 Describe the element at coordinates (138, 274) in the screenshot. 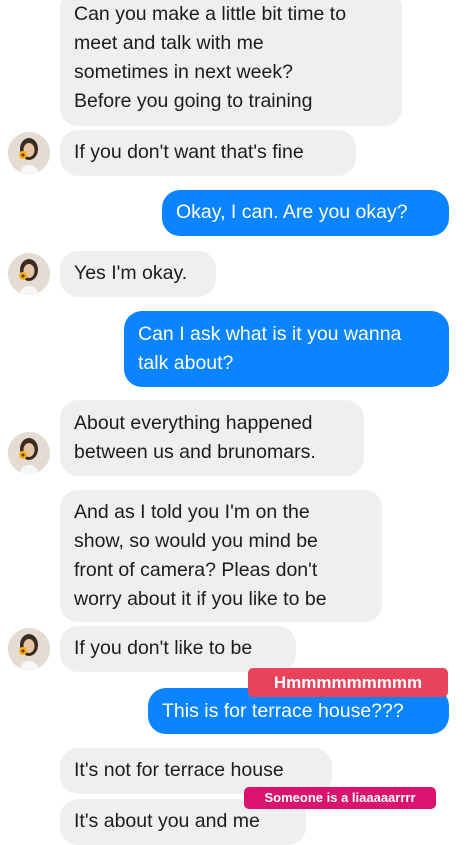

I see `message-bubble-incoming: Yes I'm okay.` at that location.